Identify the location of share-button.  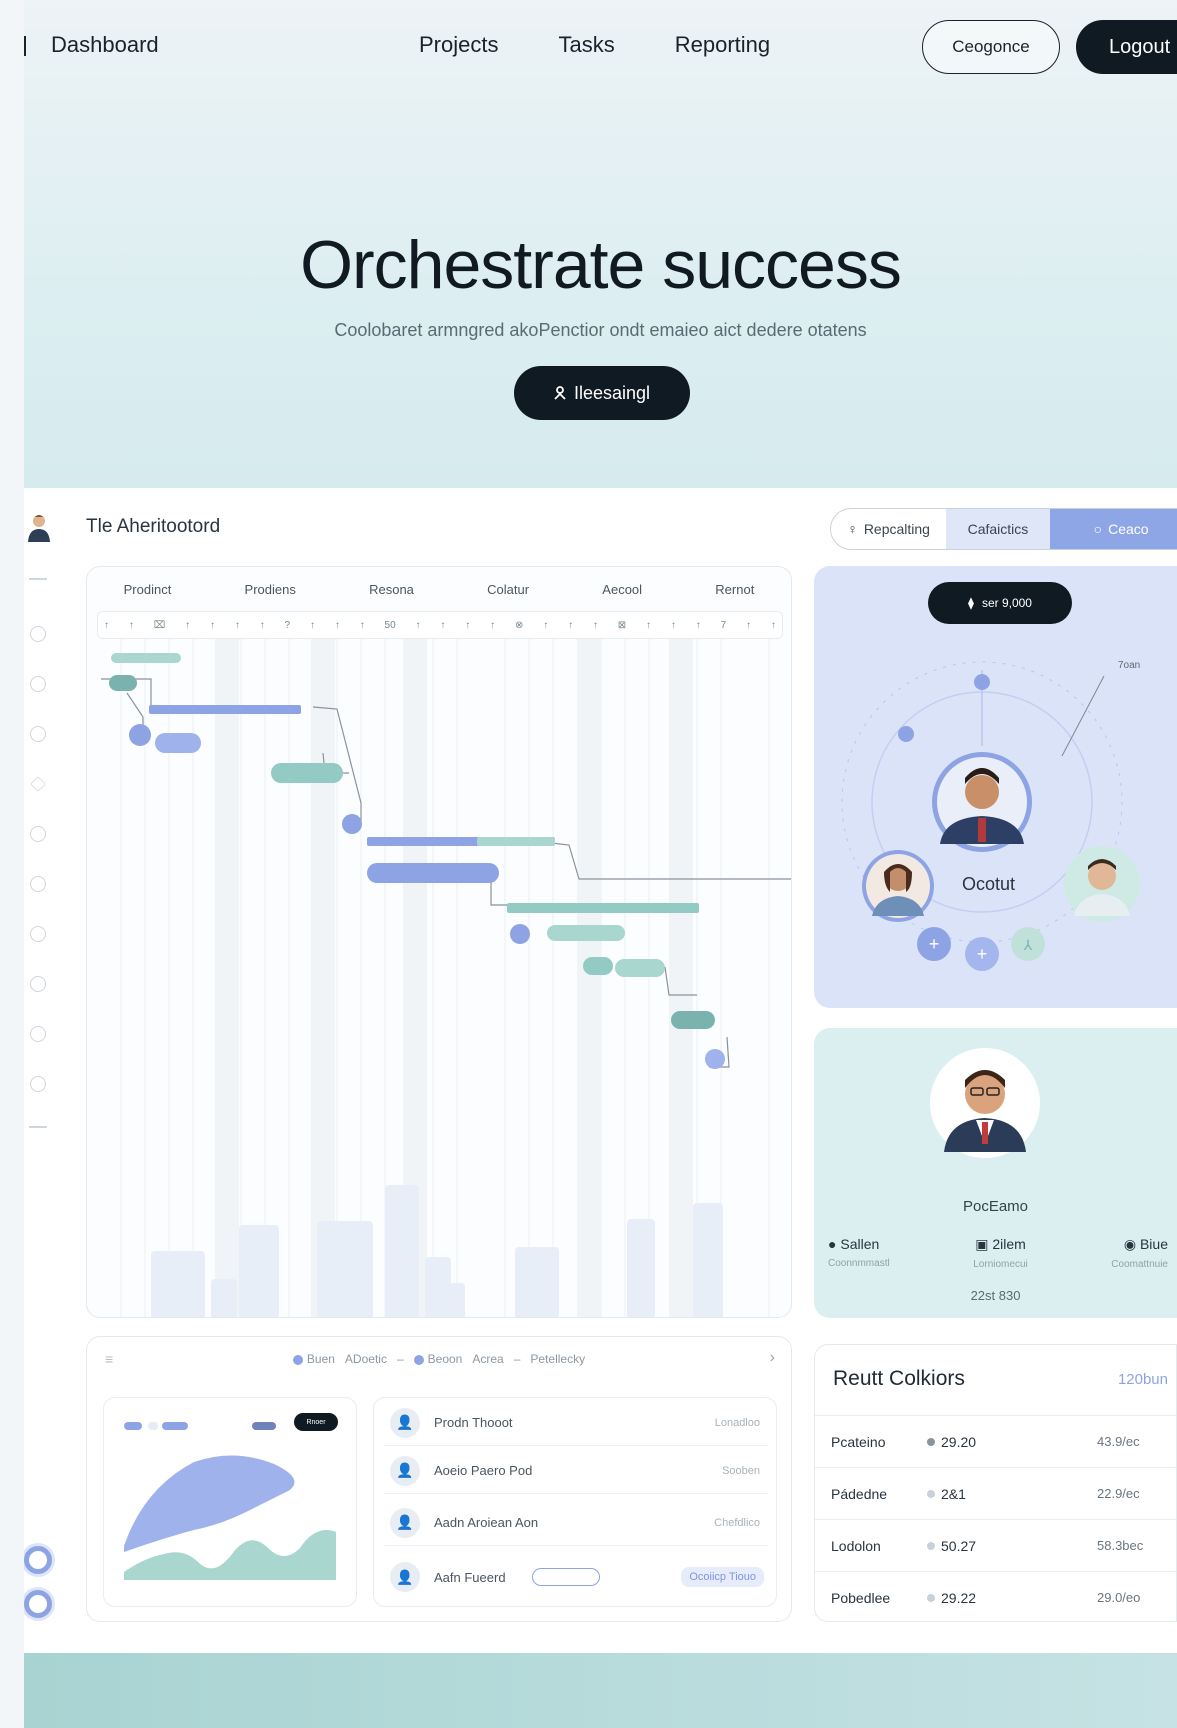
(1028, 944).